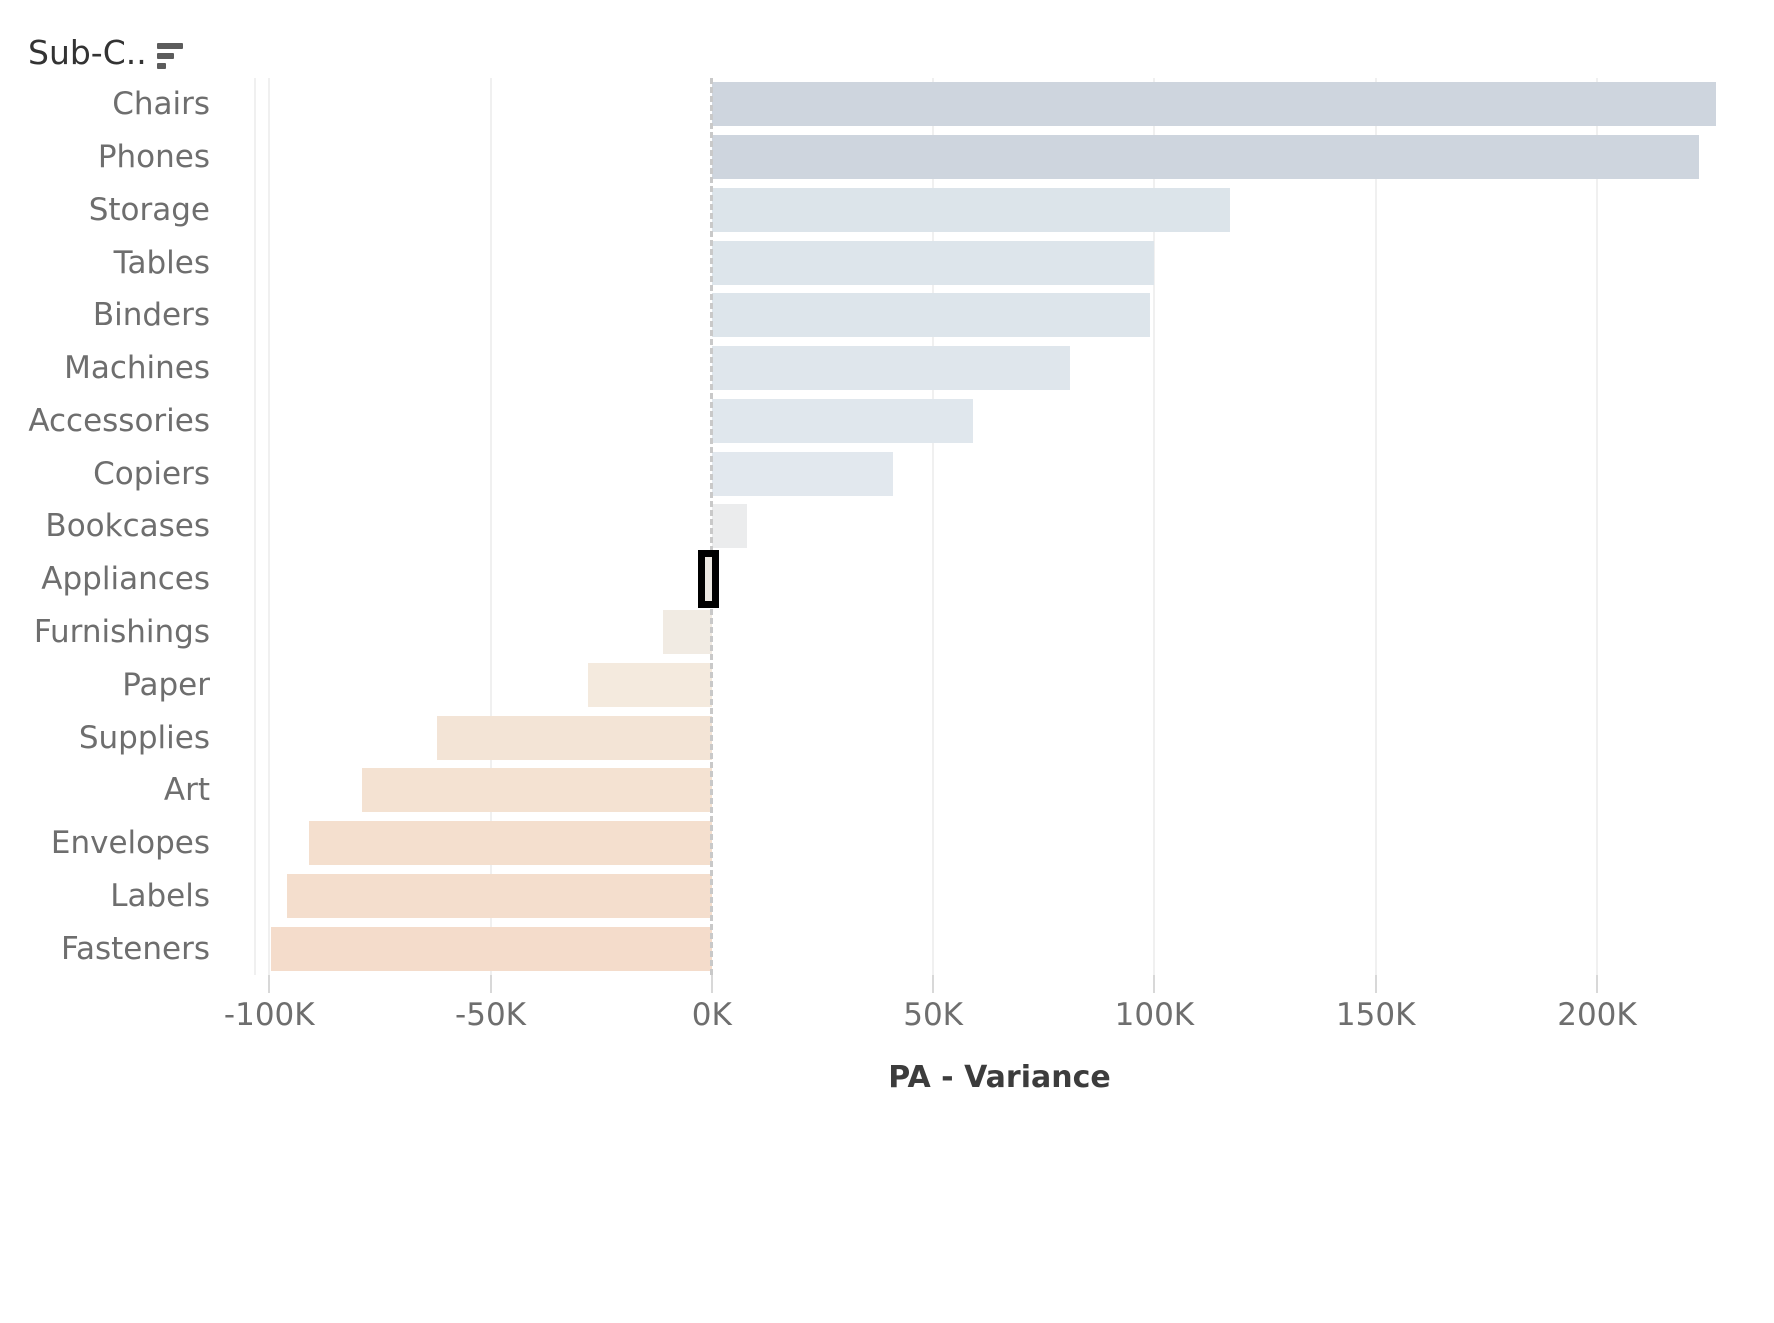 The height and width of the screenshot is (1323, 1774). Describe the element at coordinates (930, 315) in the screenshot. I see `bar-binders` at that location.